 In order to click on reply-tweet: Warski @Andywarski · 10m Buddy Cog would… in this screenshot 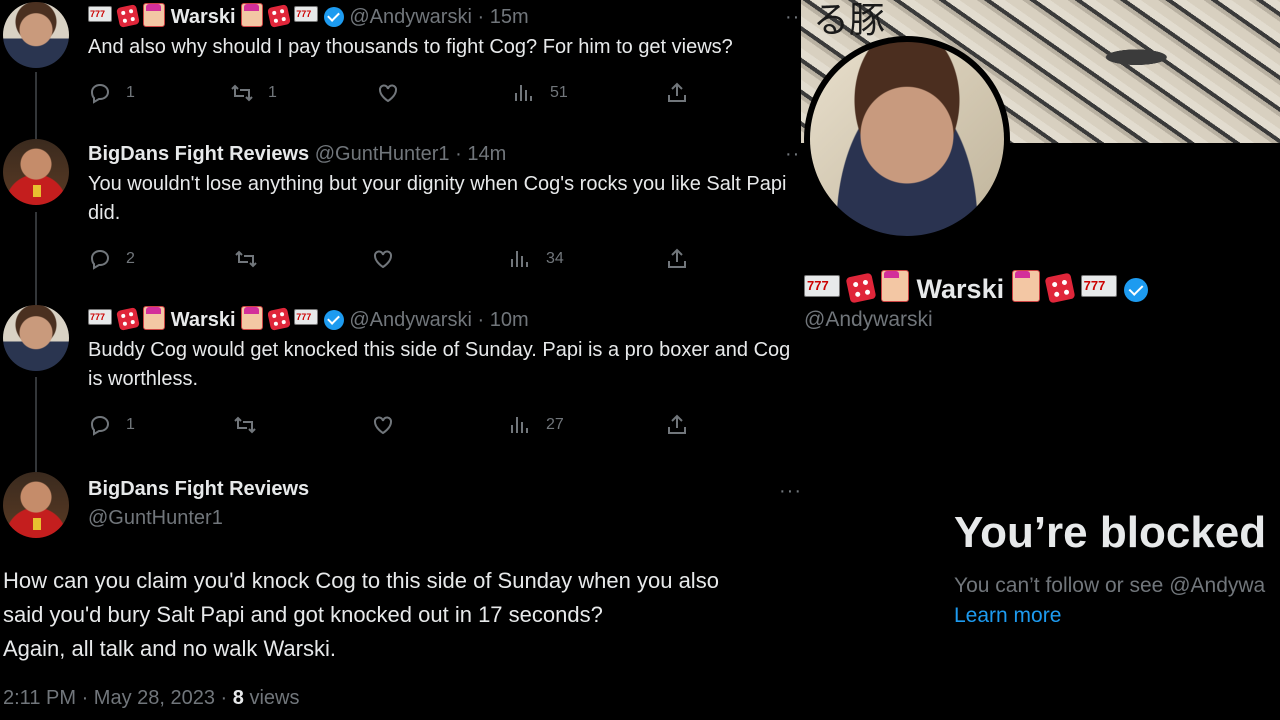, I will do `click(402, 375)`.